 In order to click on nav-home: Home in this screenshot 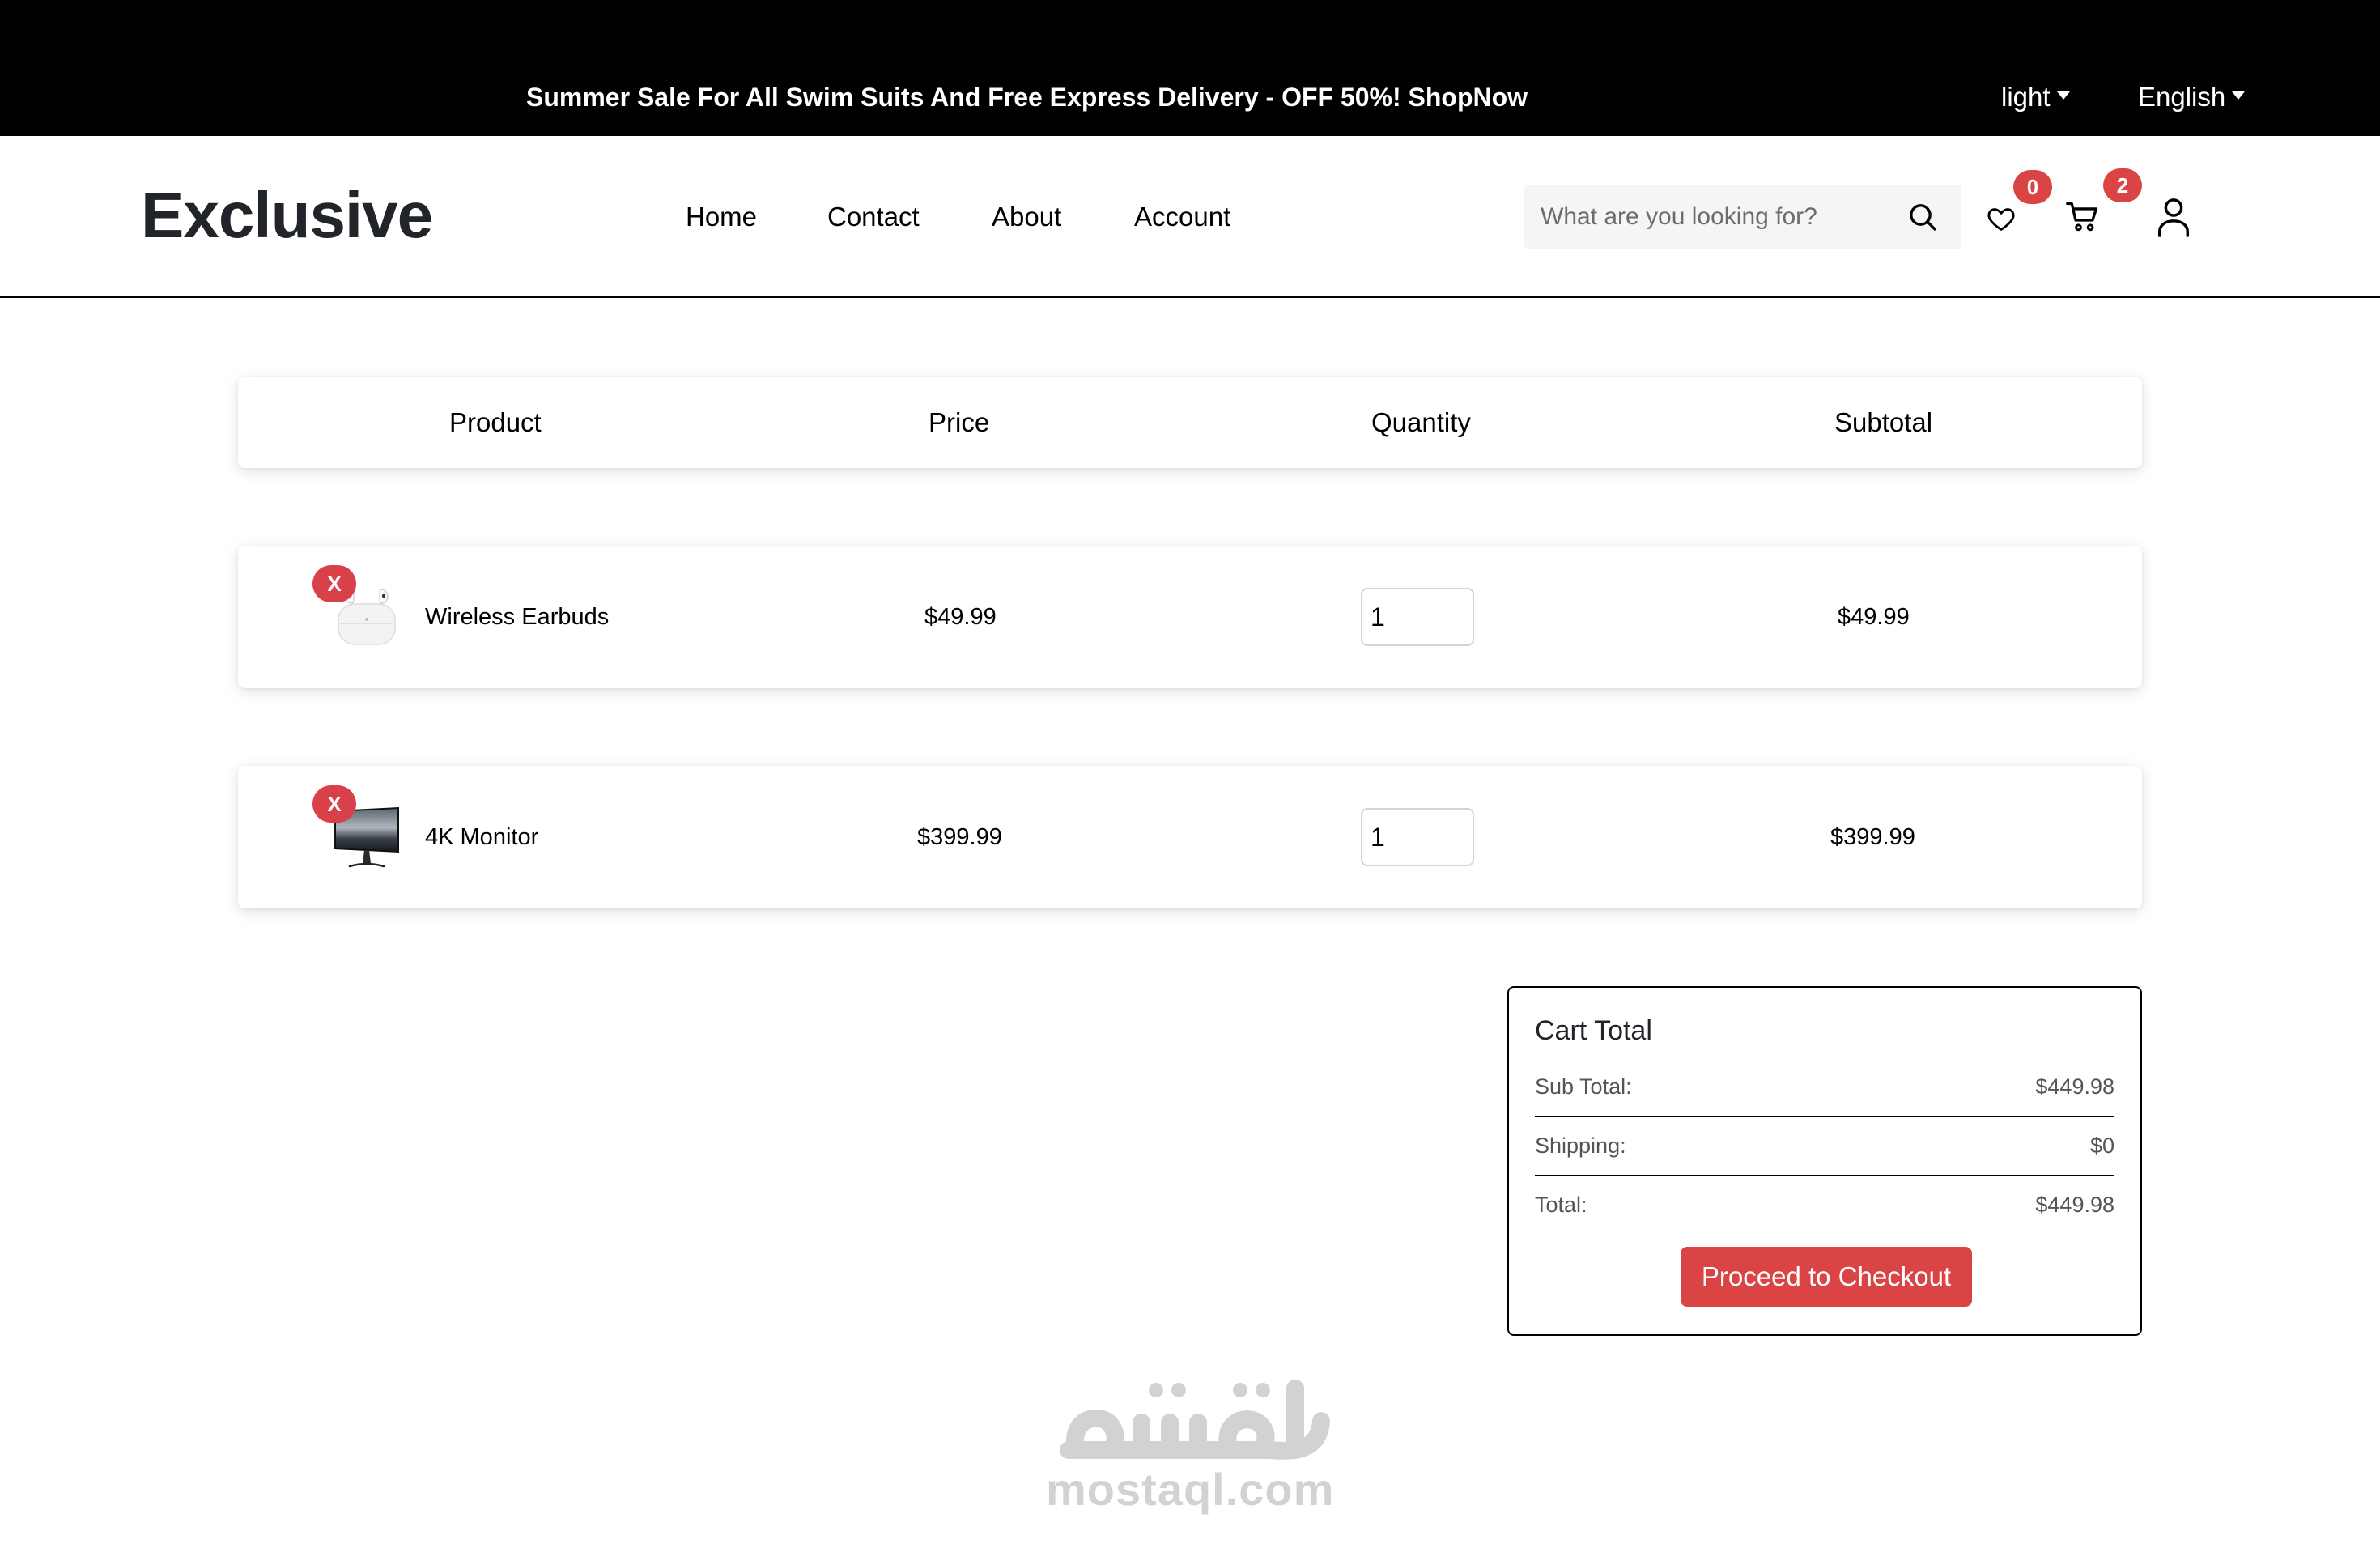, I will do `click(721, 217)`.